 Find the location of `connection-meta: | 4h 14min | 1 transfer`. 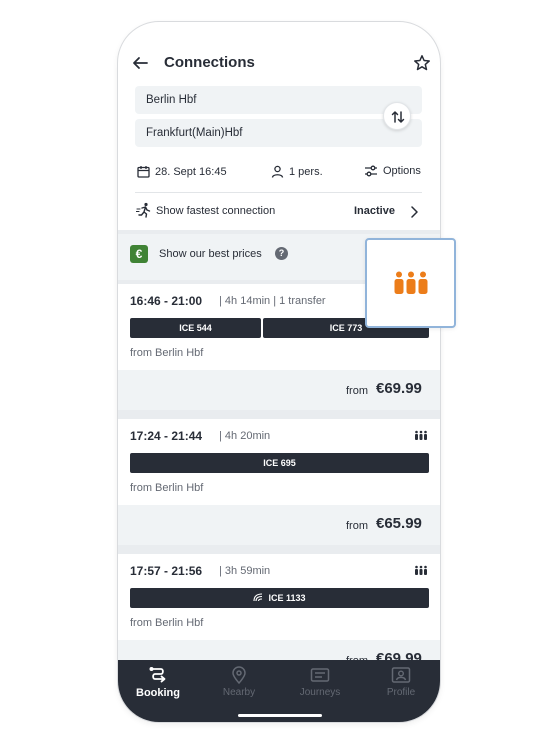

connection-meta: | 4h 14min | 1 transfer is located at coordinates (272, 301).